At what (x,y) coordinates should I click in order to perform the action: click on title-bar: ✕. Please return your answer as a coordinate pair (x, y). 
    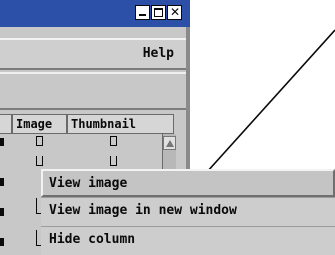
    Looking at the image, I should click on (95, 13).